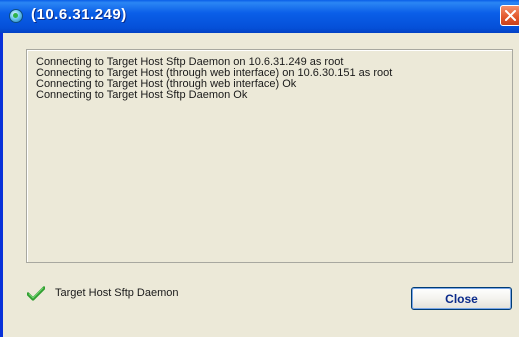 The image size is (519, 337). Describe the element at coordinates (16, 16) in the screenshot. I see `app-icon` at that location.